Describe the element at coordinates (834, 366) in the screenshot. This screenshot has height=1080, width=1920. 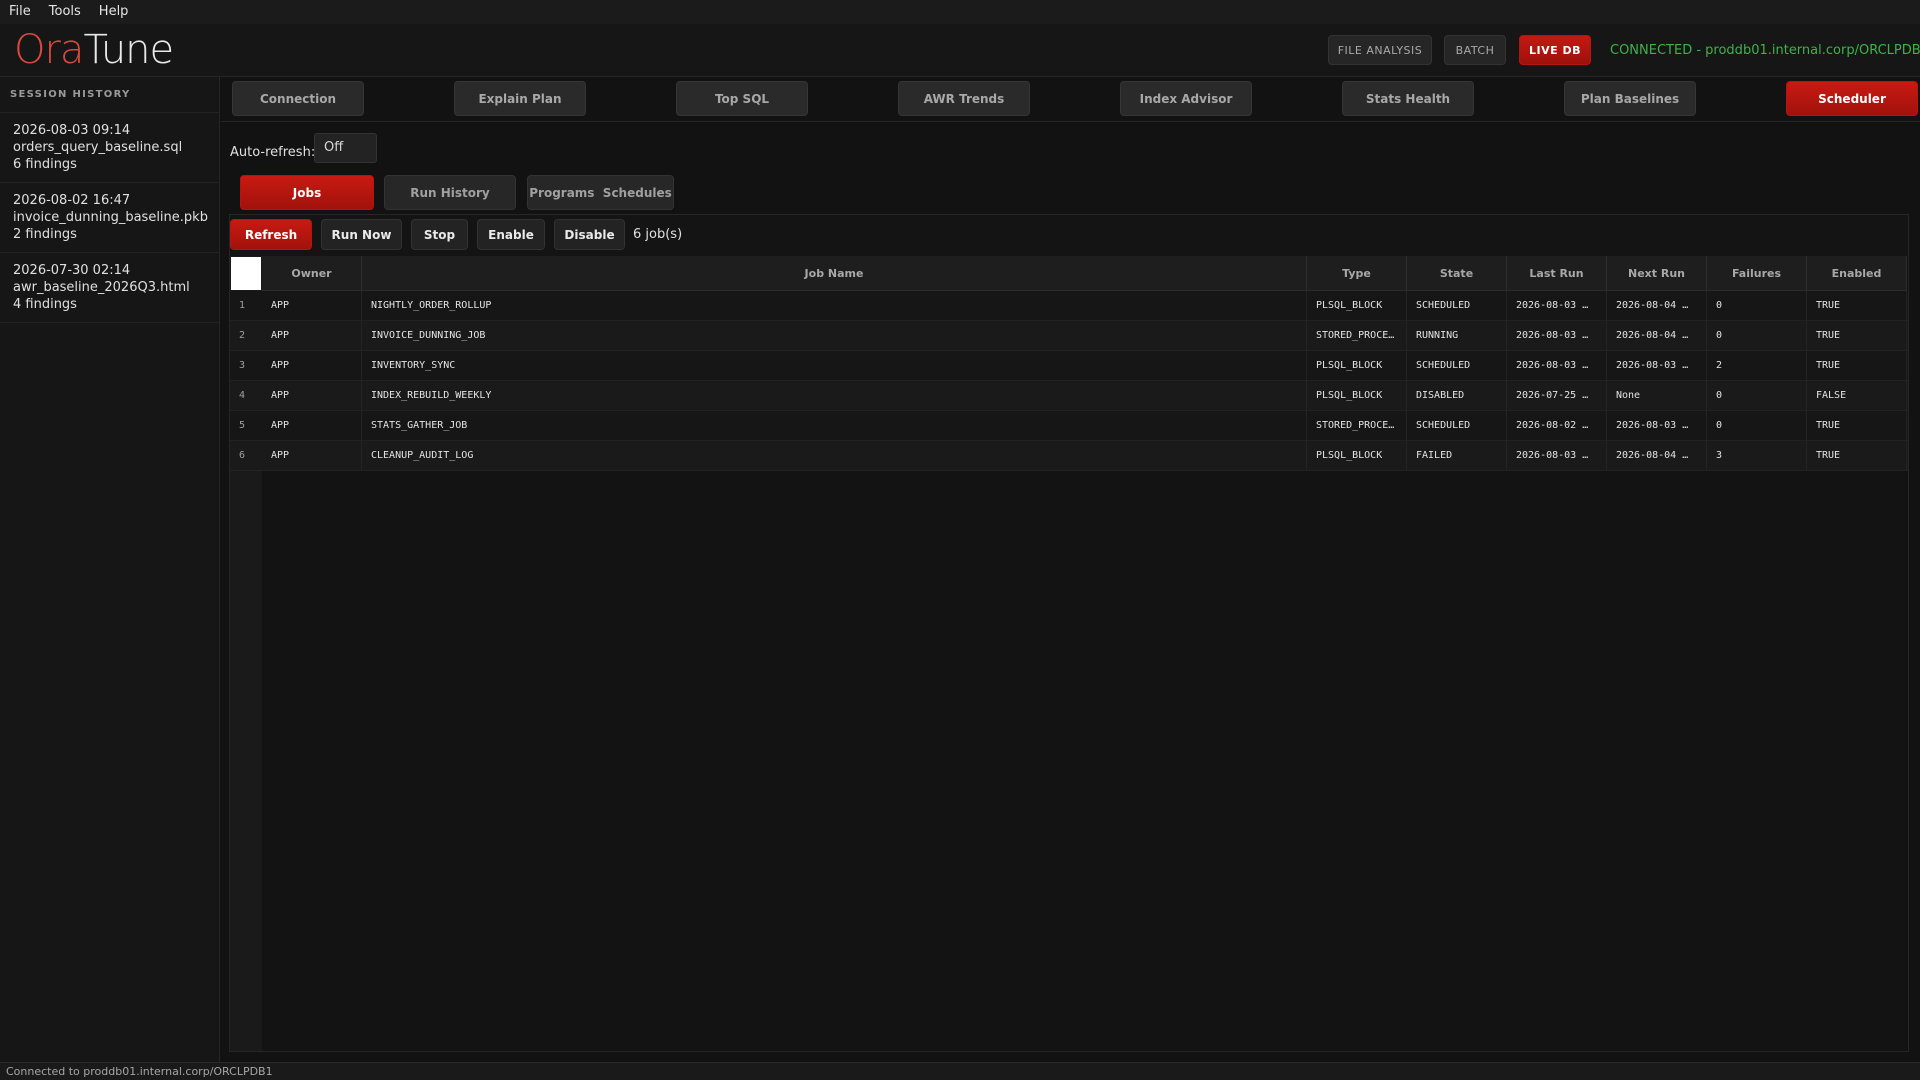
I see `cell-job-name: INVENTORY_SYNC` at that location.